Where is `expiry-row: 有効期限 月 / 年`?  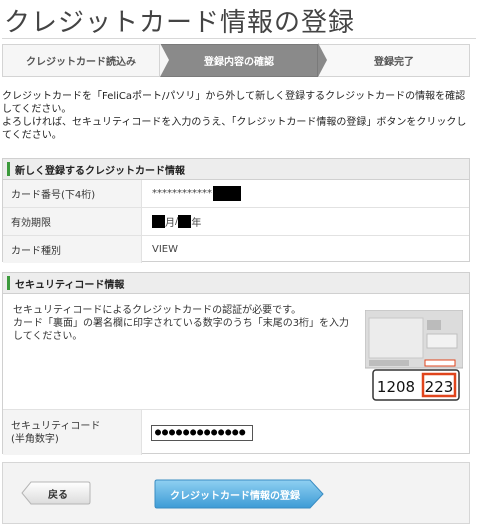 expiry-row: 有効期限 月 / 年 is located at coordinates (236, 222).